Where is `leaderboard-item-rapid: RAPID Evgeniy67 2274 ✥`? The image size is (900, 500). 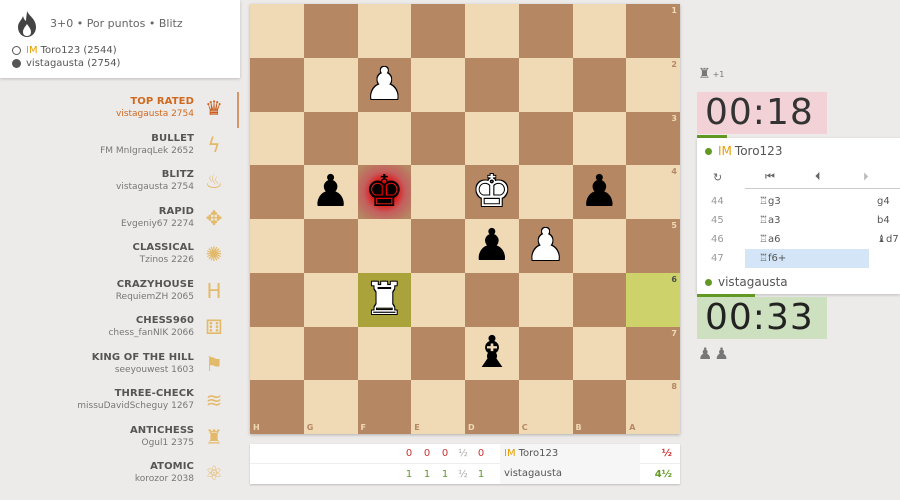
leaderboard-item-rapid: RAPID Evgeniy67 2274 ✥ is located at coordinates (117, 220).